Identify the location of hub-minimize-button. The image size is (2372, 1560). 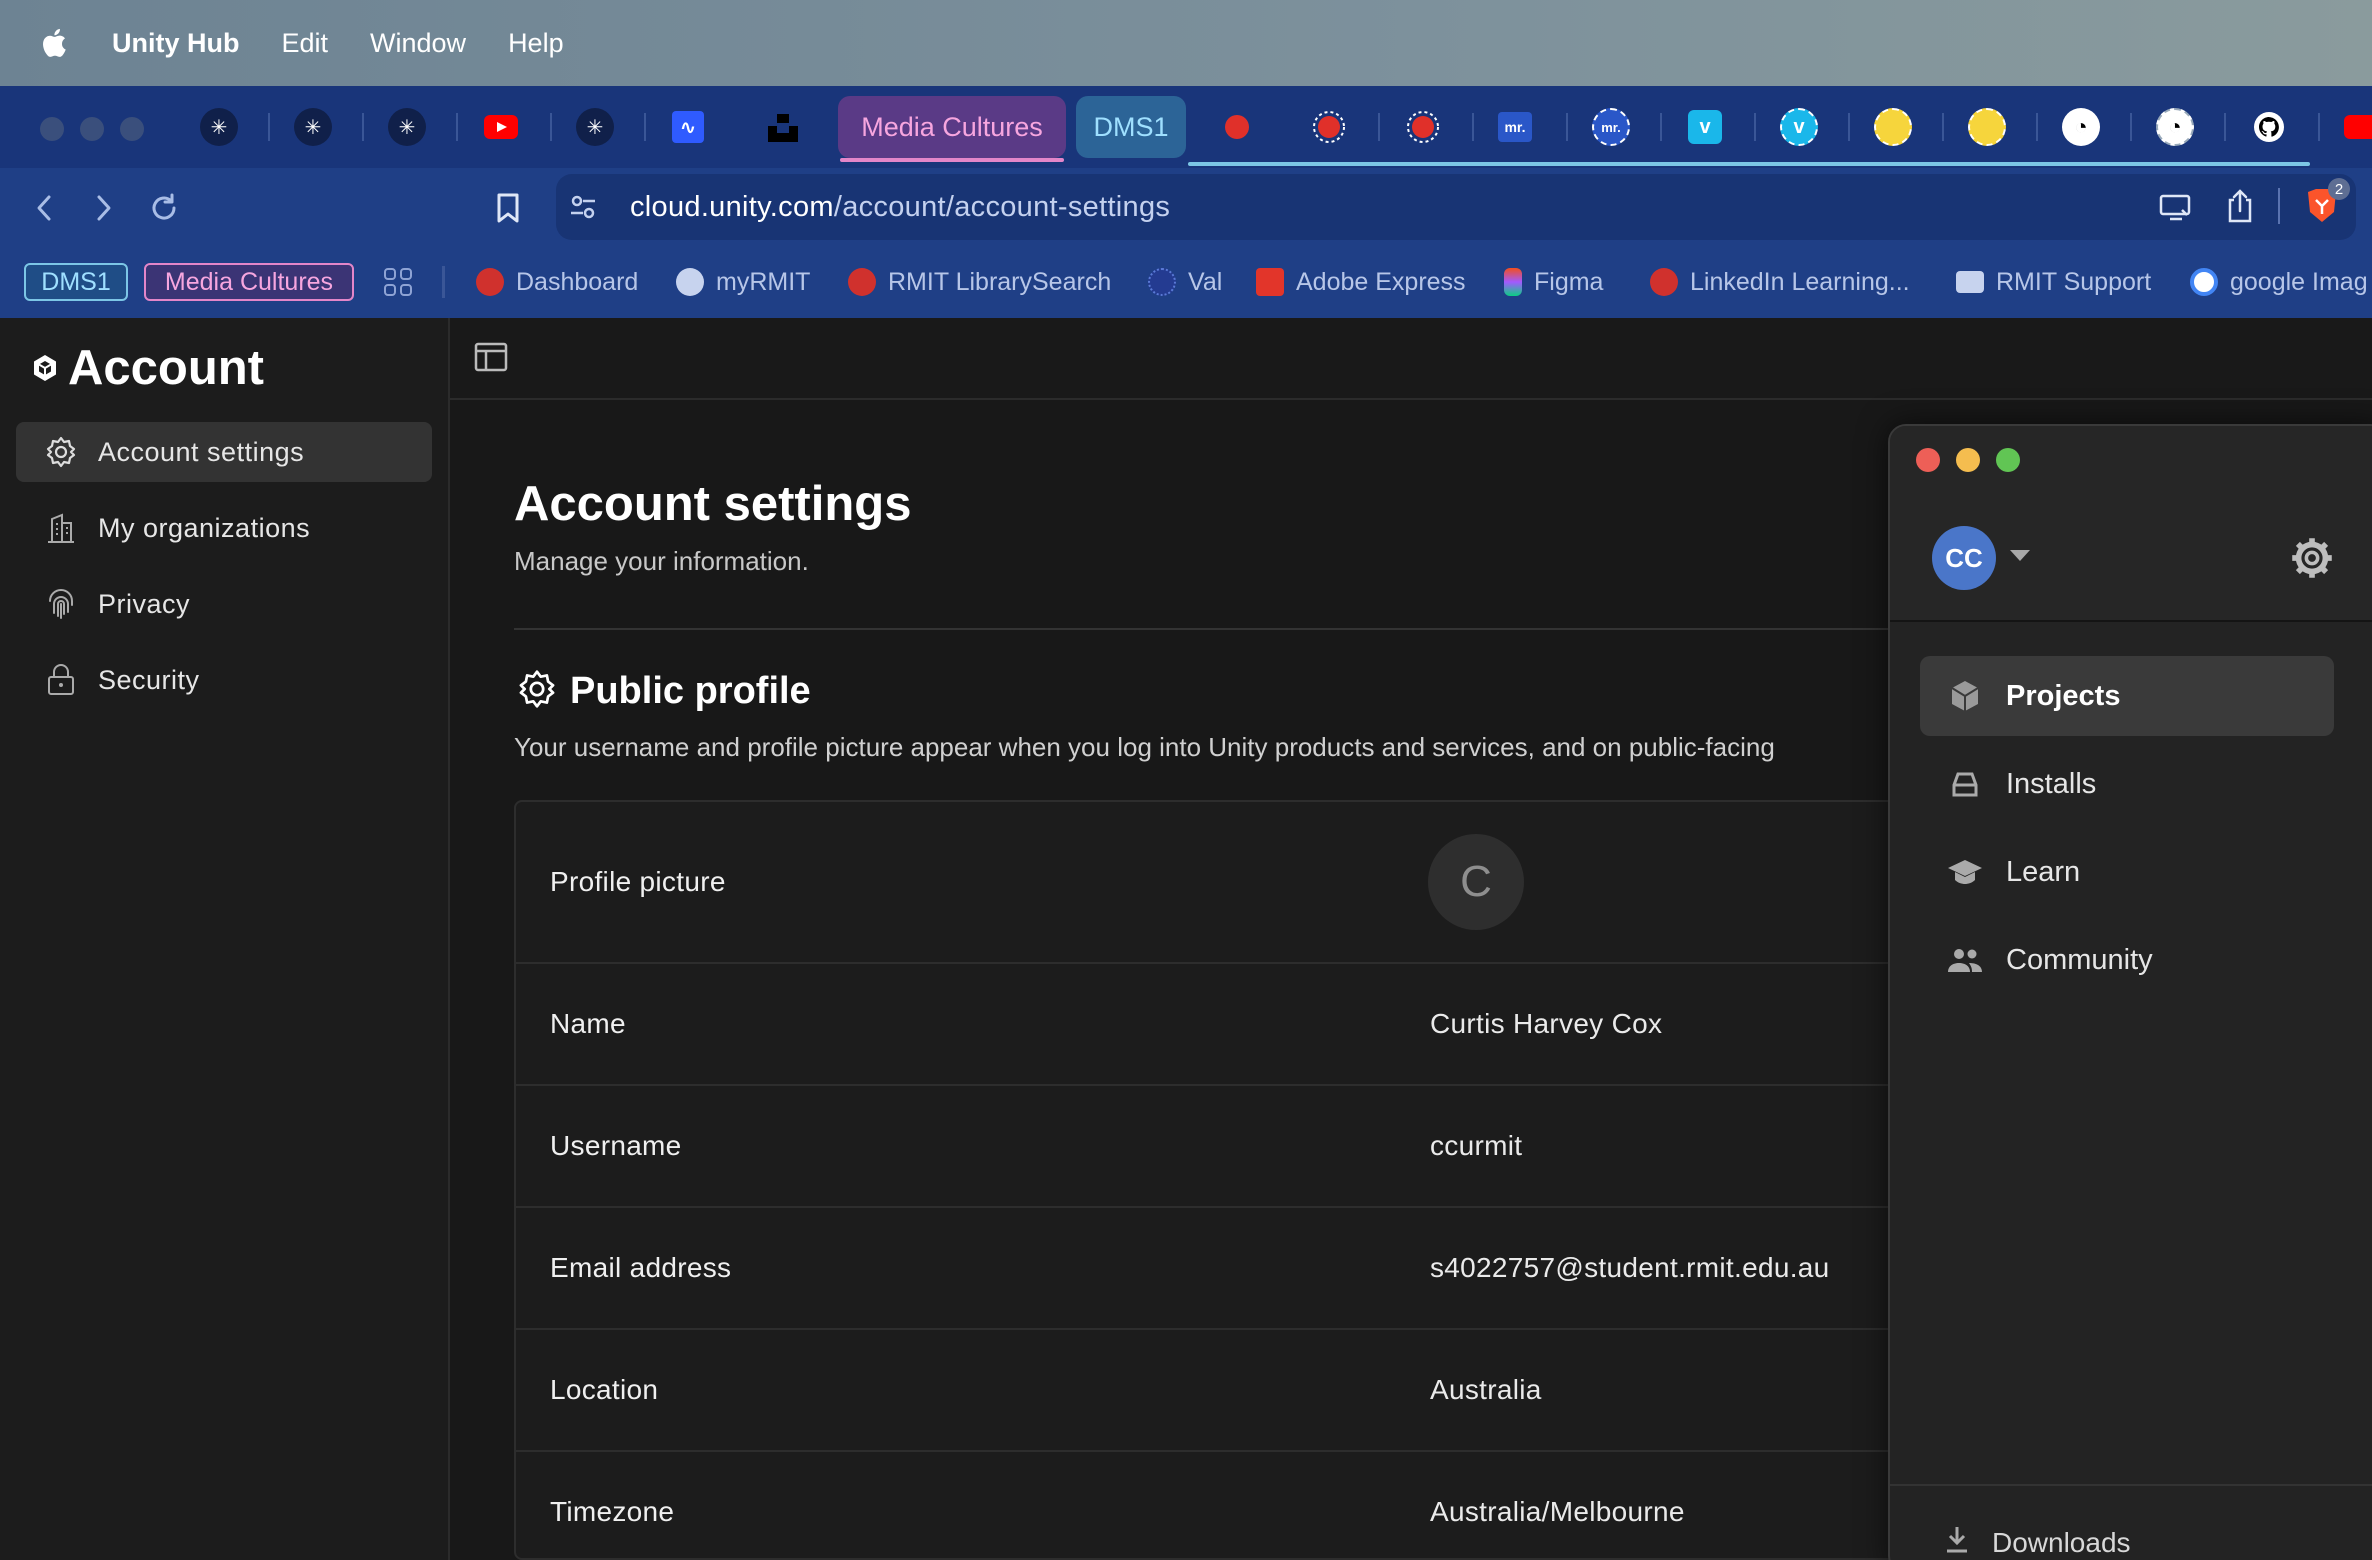
(1968, 460).